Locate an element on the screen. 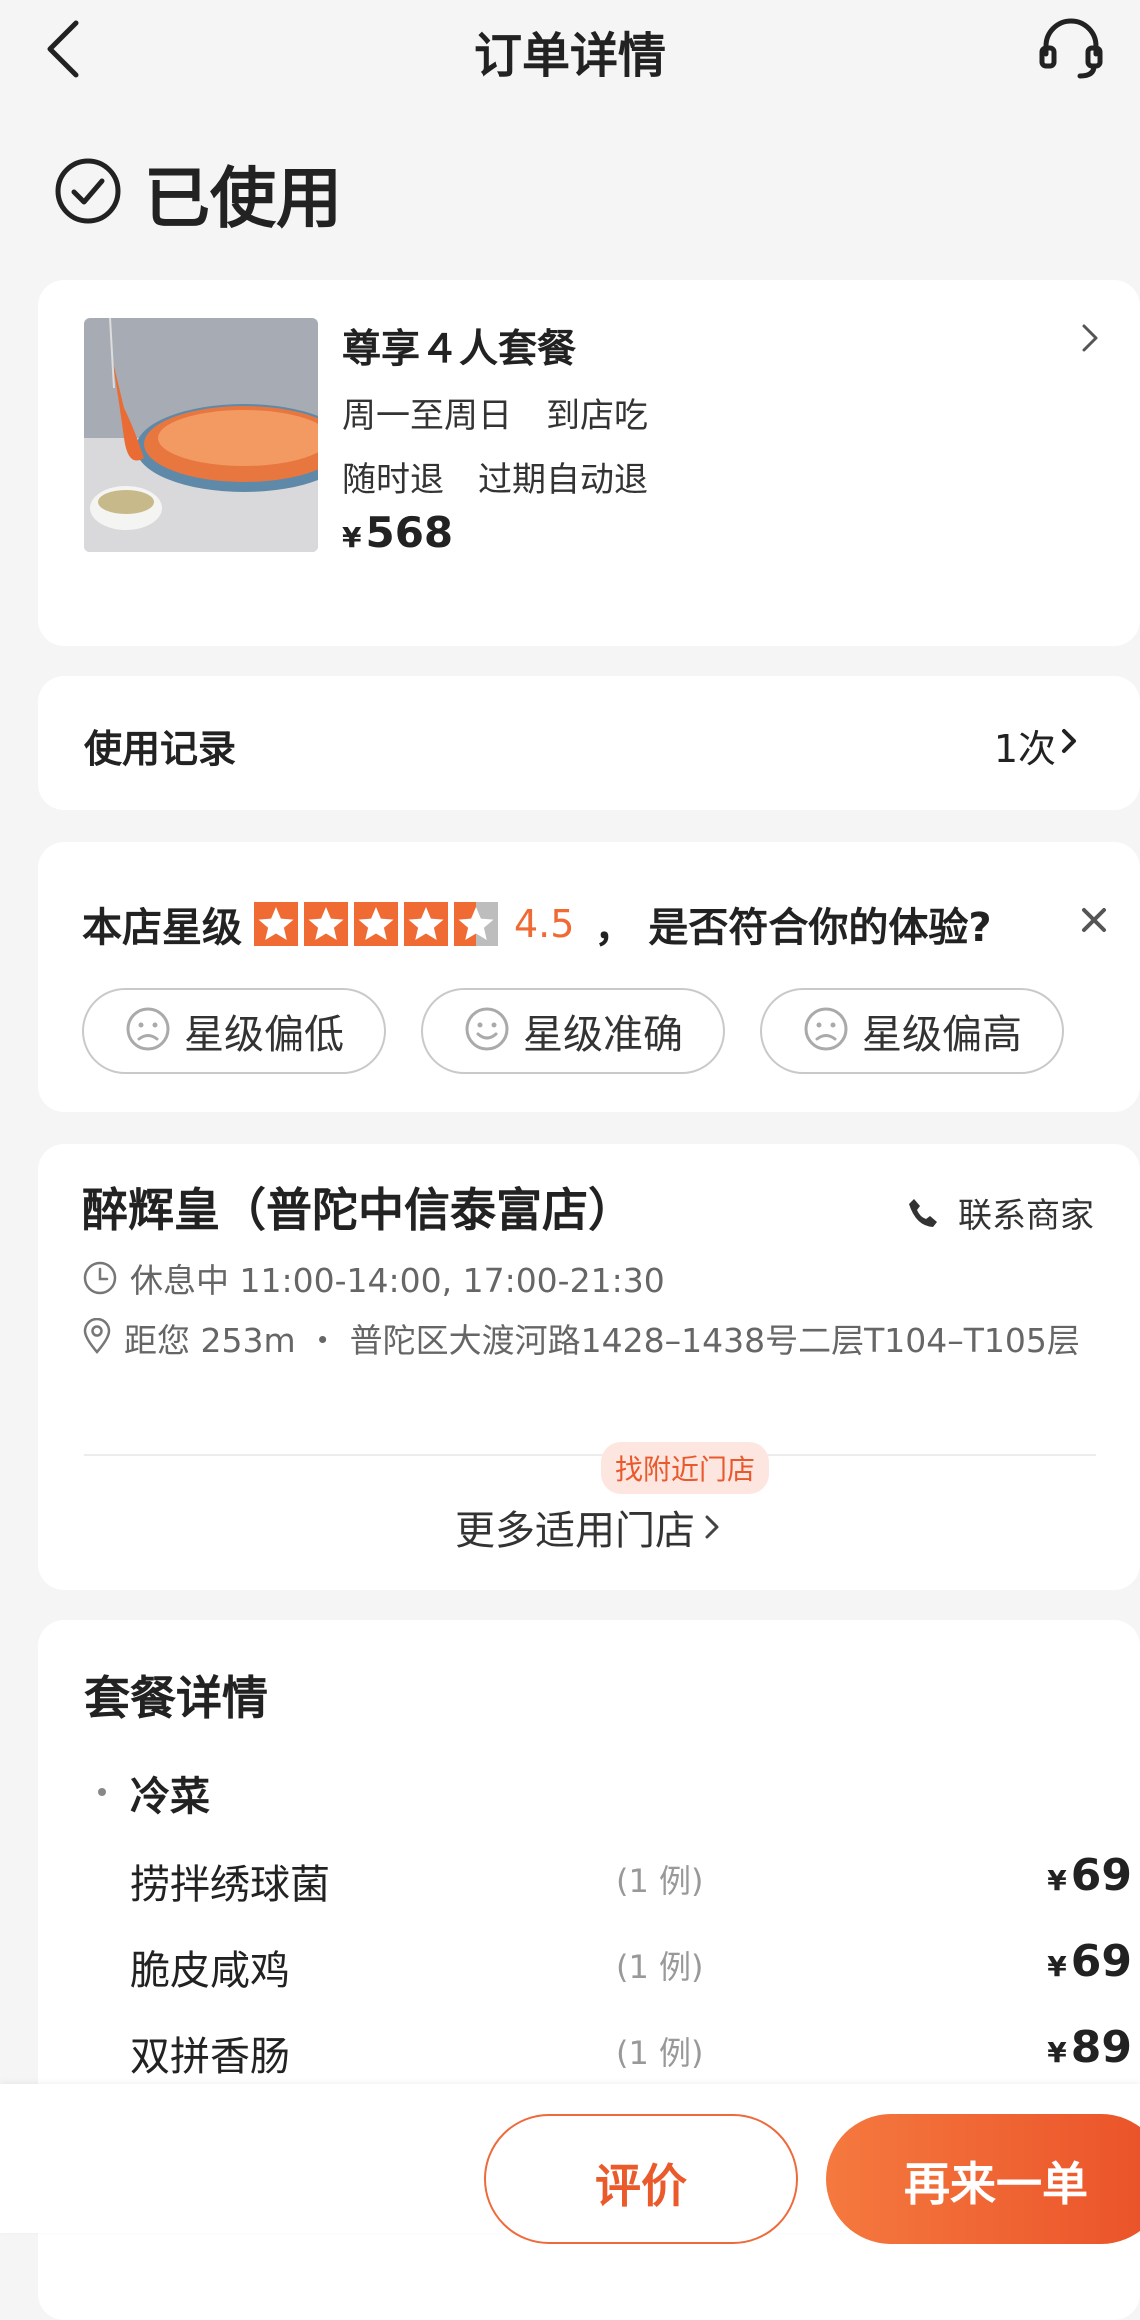 The width and height of the screenshot is (1140, 2320). order-status: 已使用 is located at coordinates (198, 193).